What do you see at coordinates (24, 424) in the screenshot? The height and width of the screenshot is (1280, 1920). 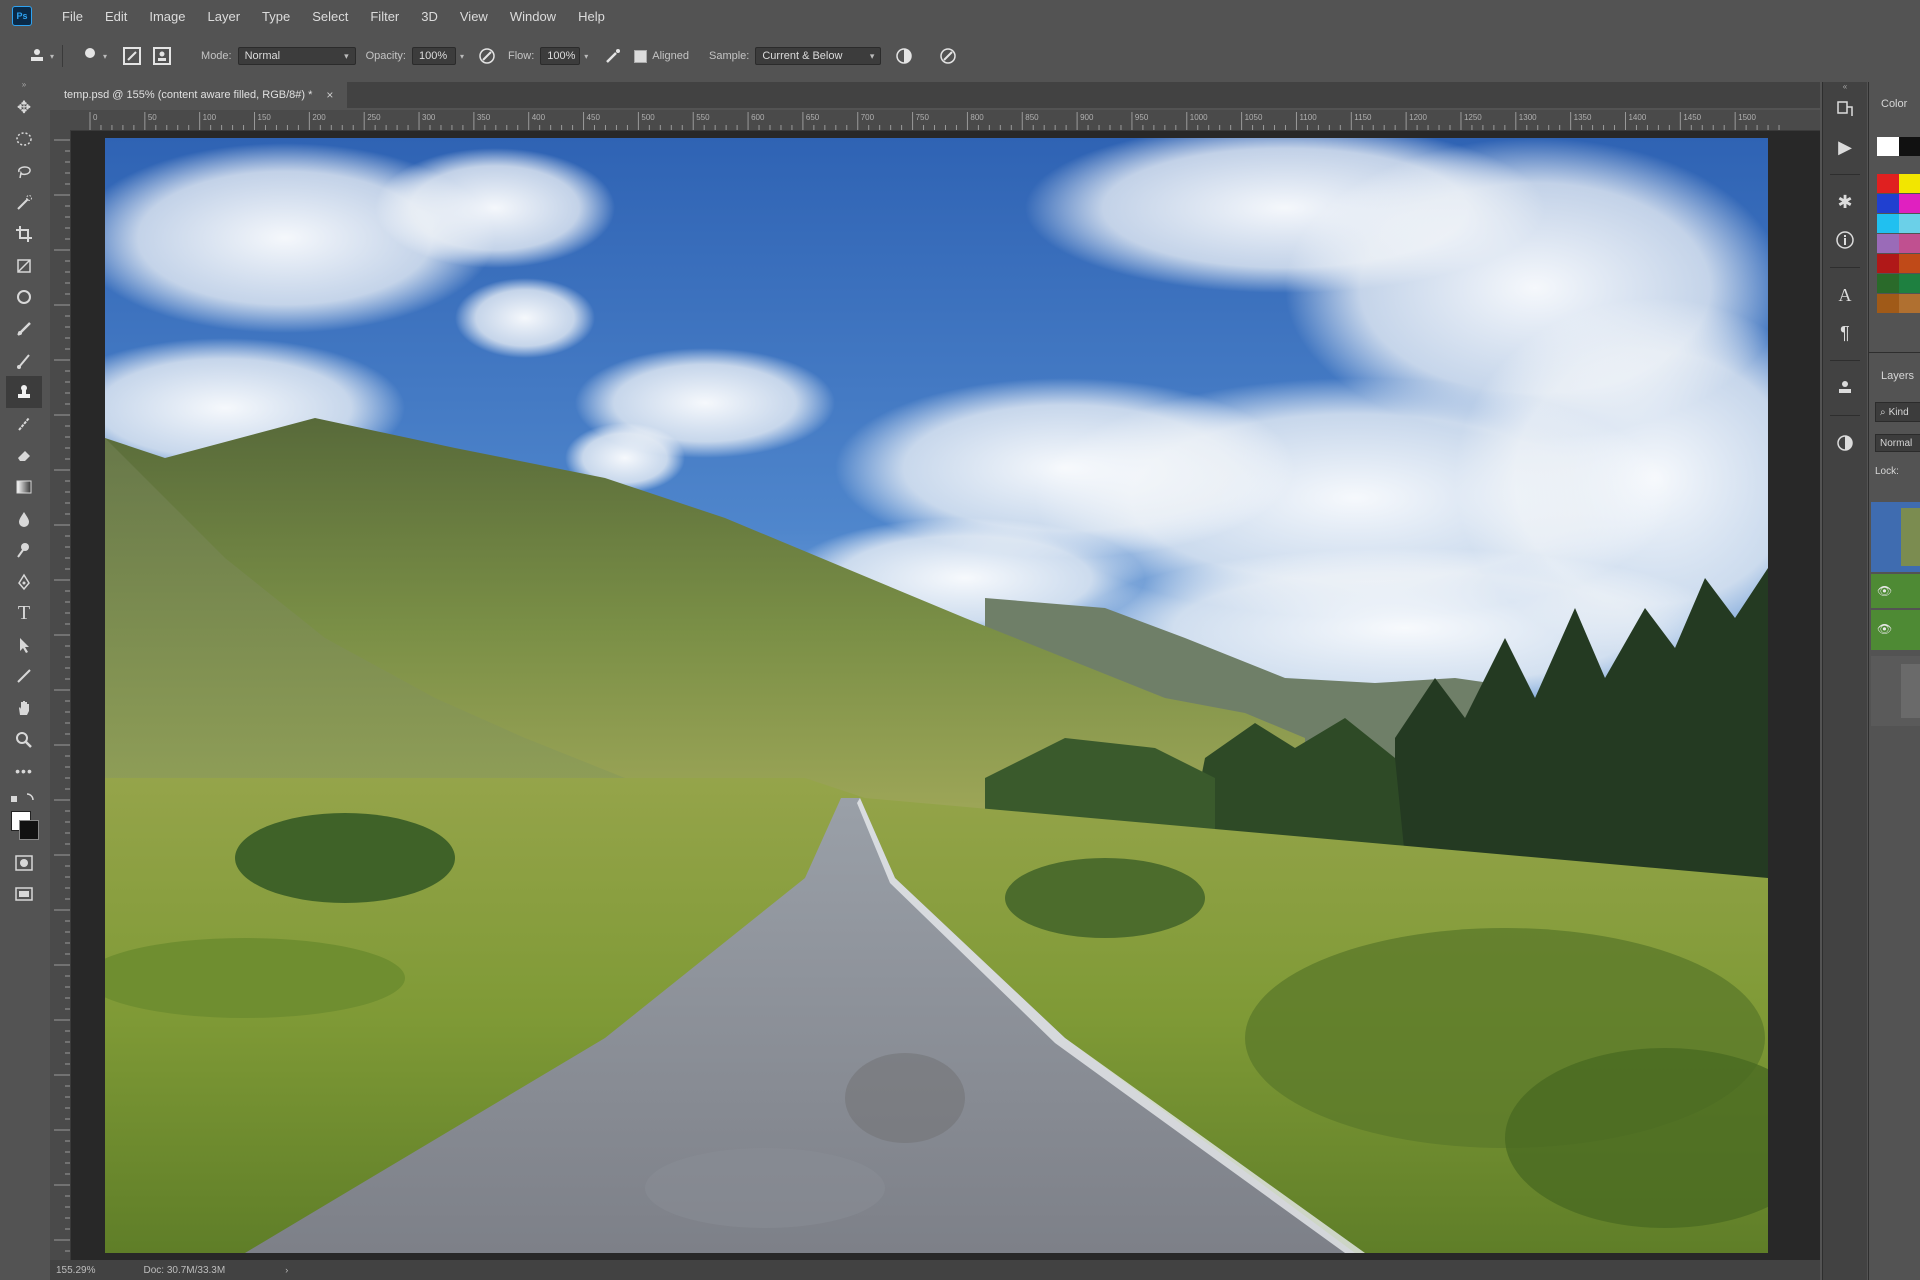 I see `history-brush-tool-icon` at bounding box center [24, 424].